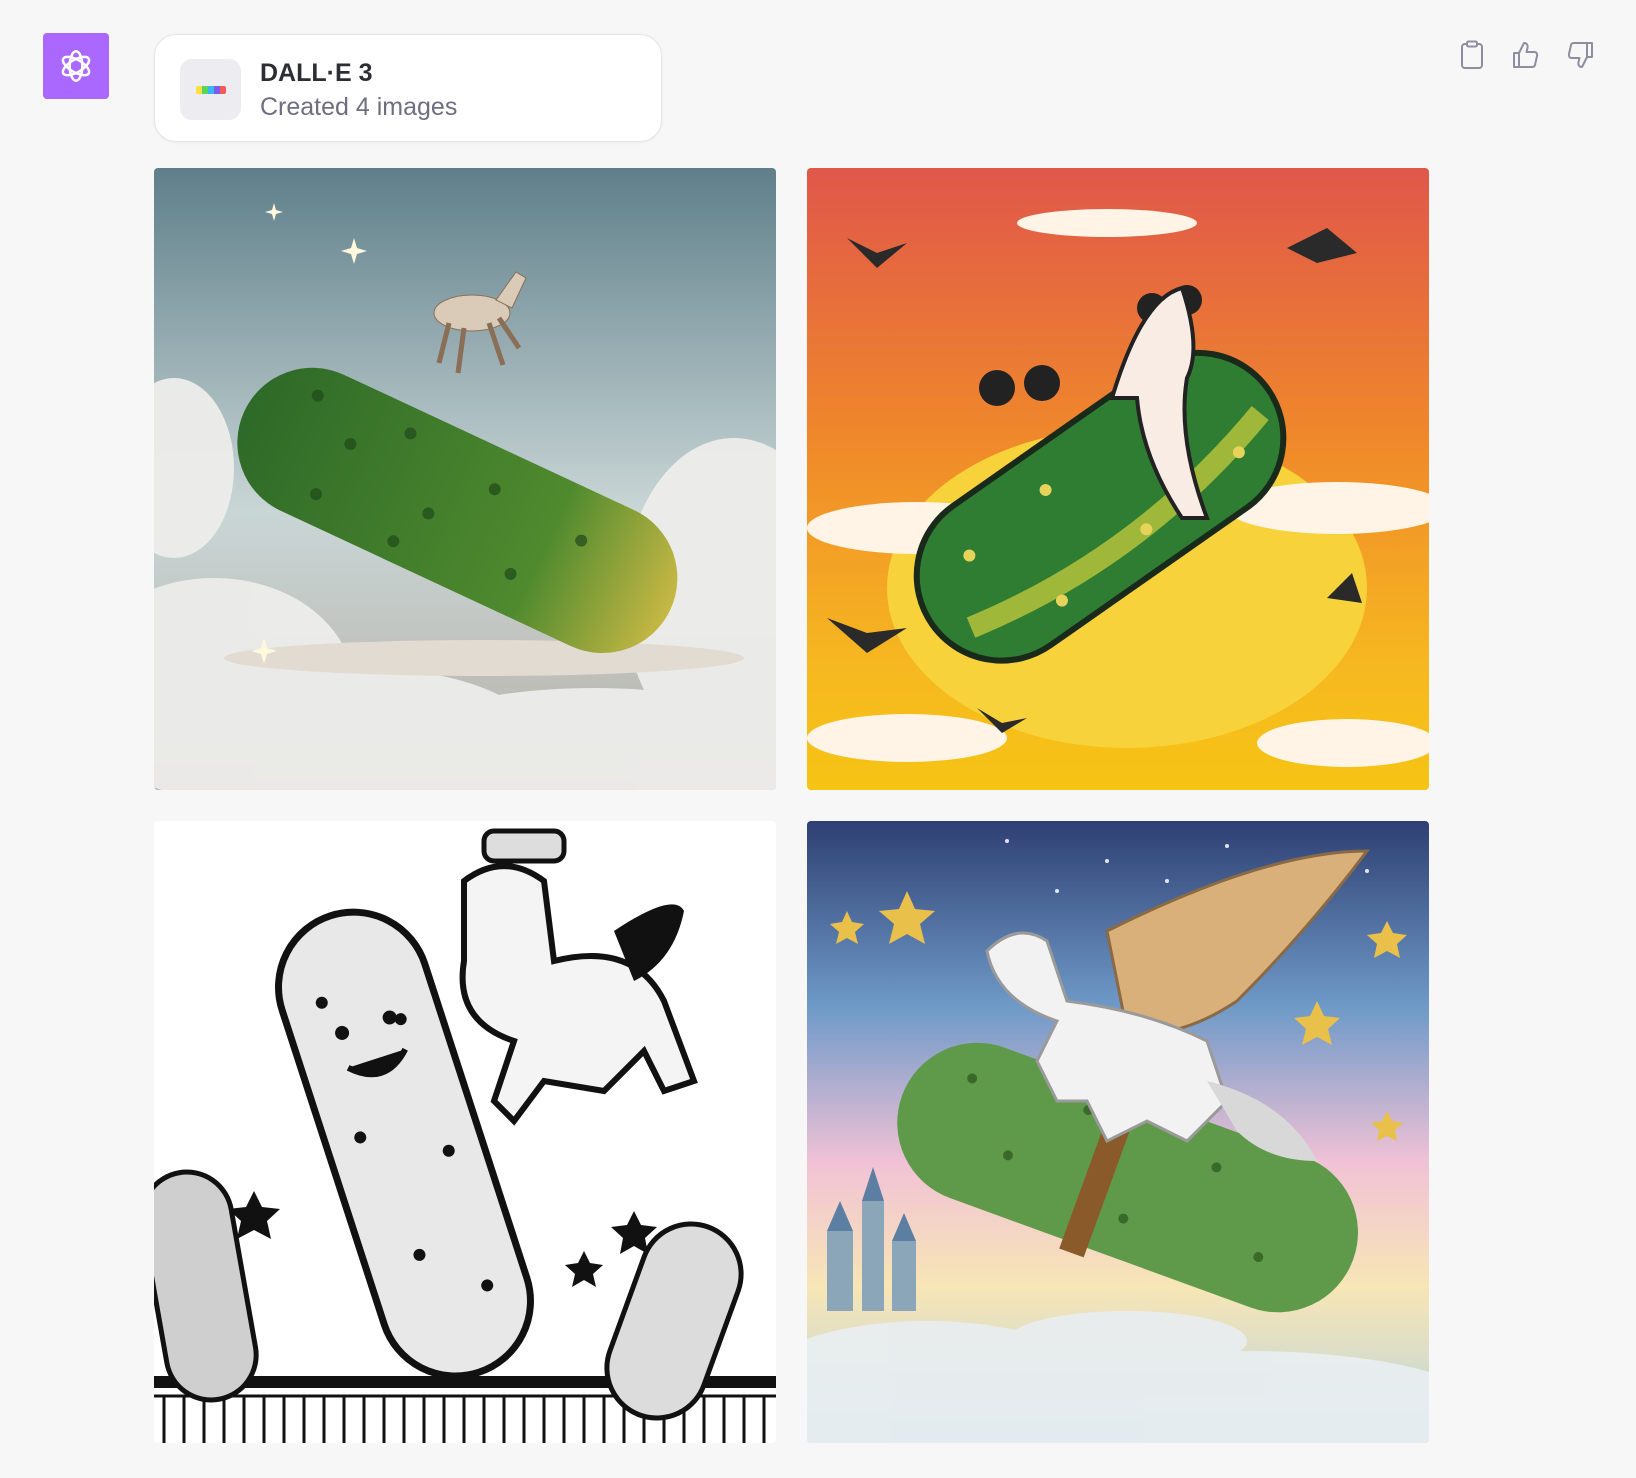 This screenshot has width=1636, height=1478. What do you see at coordinates (359, 107) in the screenshot?
I see `tool-subtitle: Created 4 images` at bounding box center [359, 107].